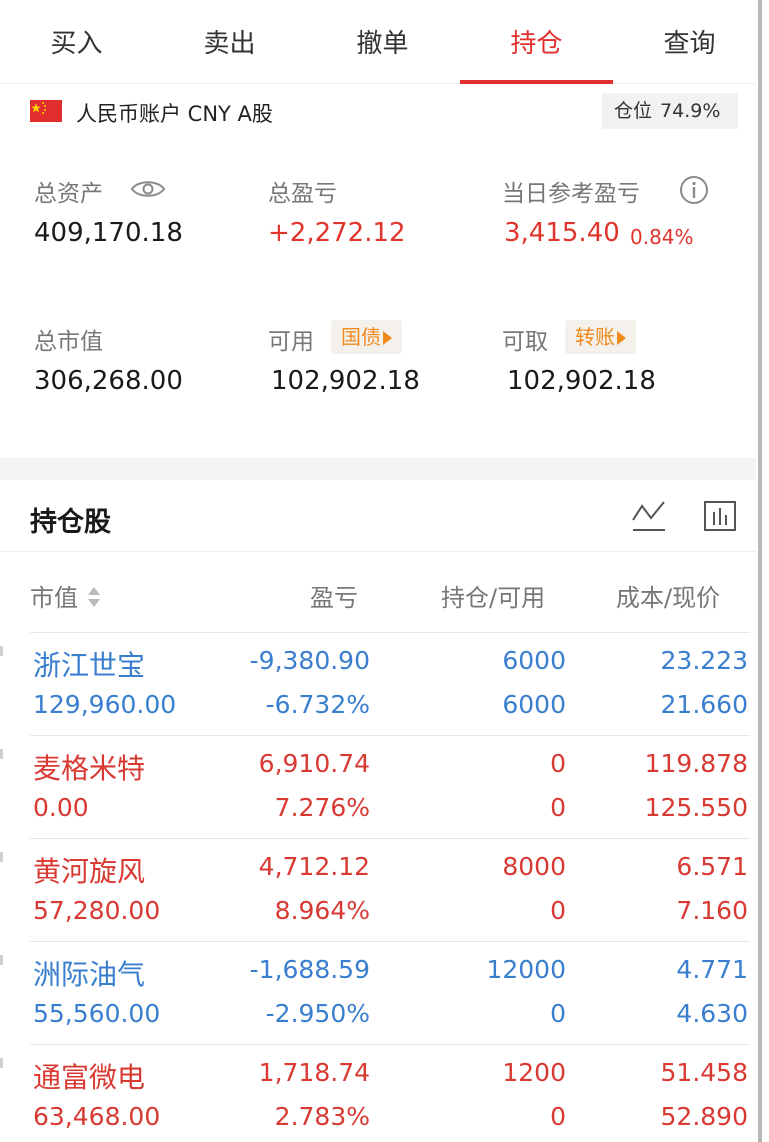 The height and width of the screenshot is (1142, 769). Describe the element at coordinates (93, 597) in the screenshot. I see `sort-icon` at that location.